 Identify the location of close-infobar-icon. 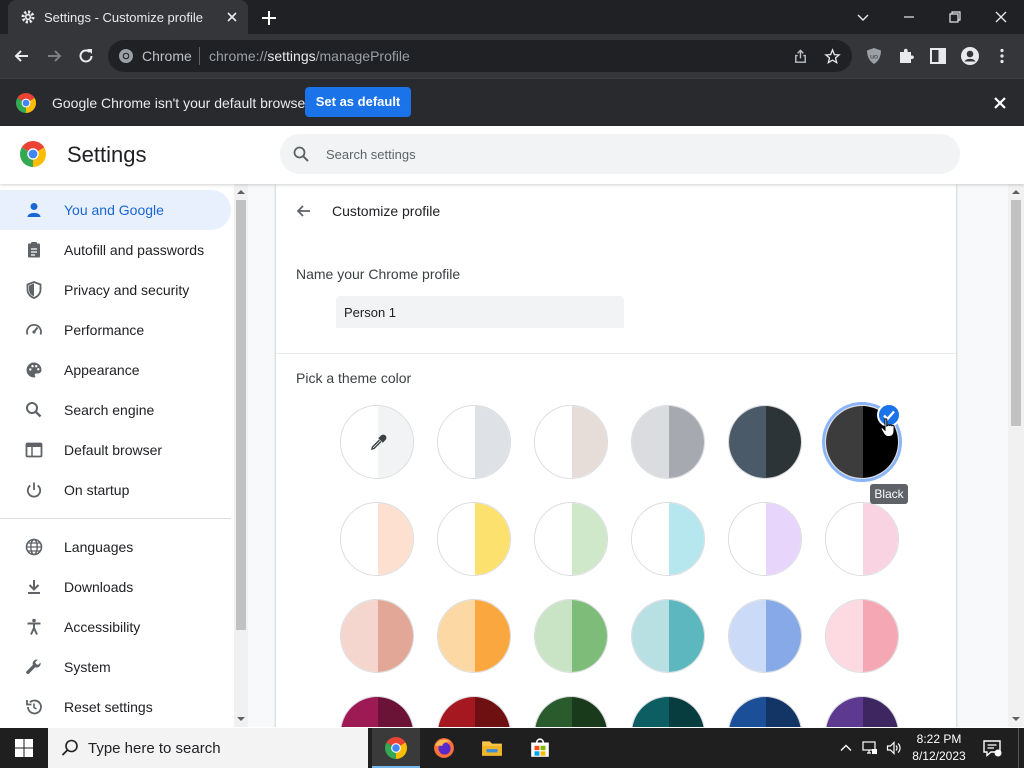
(1000, 103).